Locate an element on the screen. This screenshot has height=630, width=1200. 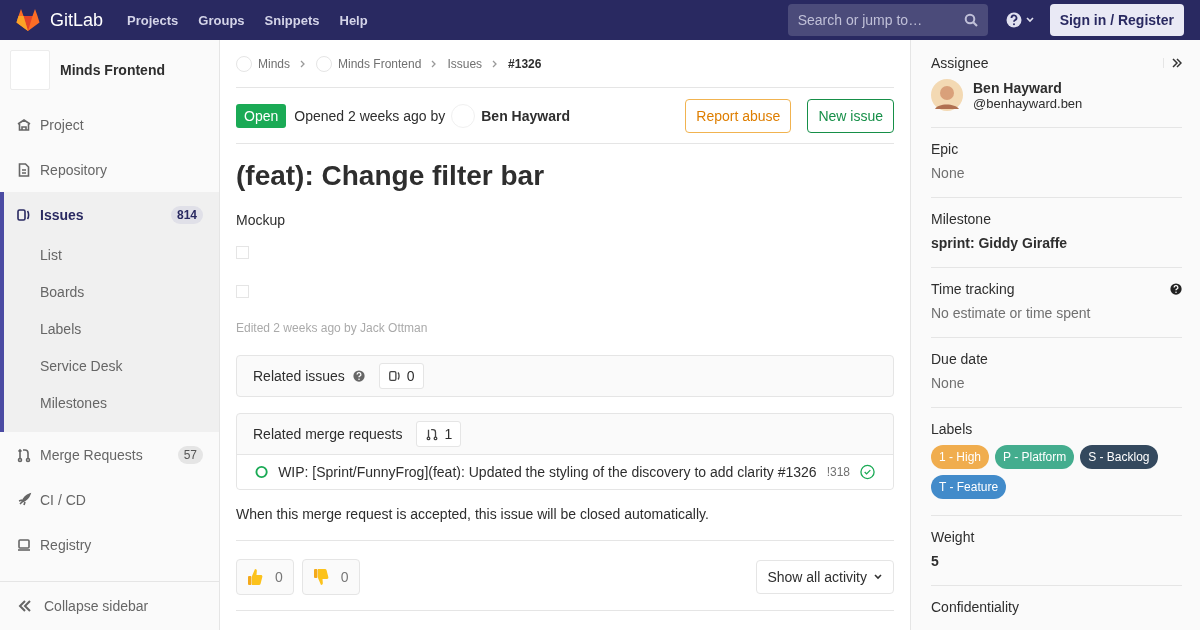
section-value: sprint: Giddy Giraffe is located at coordinates (1000, 243).